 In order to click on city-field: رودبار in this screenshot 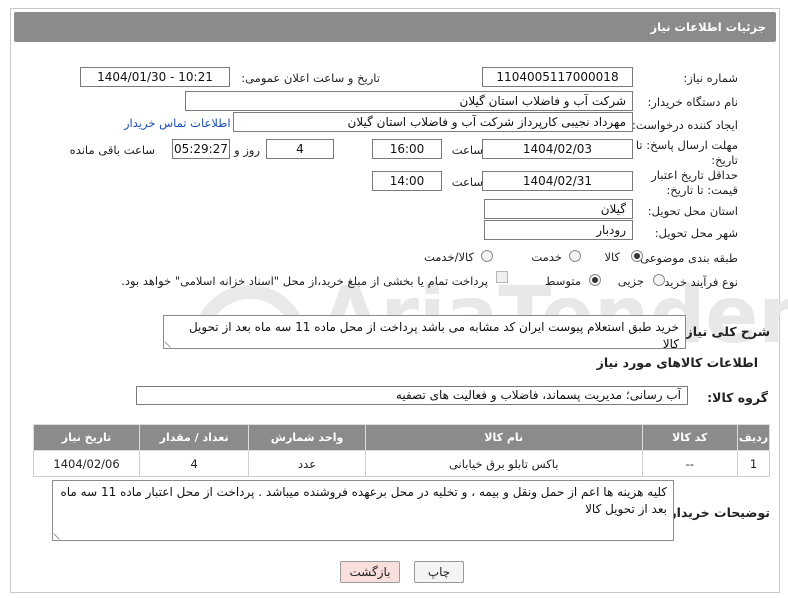, I will do `click(558, 230)`.